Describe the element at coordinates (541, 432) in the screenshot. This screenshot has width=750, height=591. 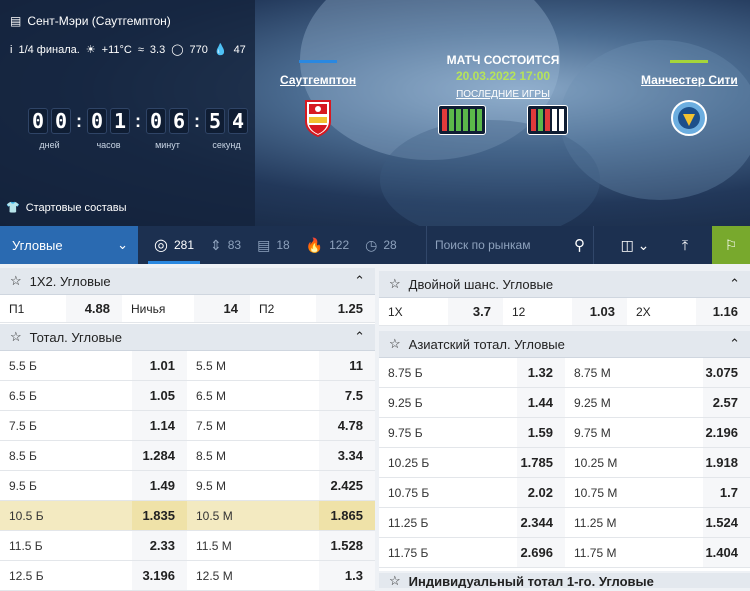
I see `odd-button: 1.59` at that location.